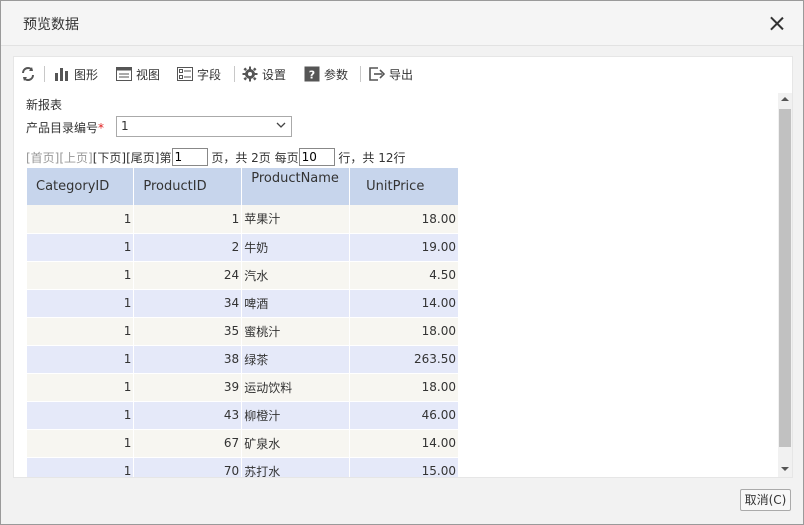 Image resolution: width=804 pixels, height=525 pixels. I want to click on cell-product-id: 67, so click(188, 443).